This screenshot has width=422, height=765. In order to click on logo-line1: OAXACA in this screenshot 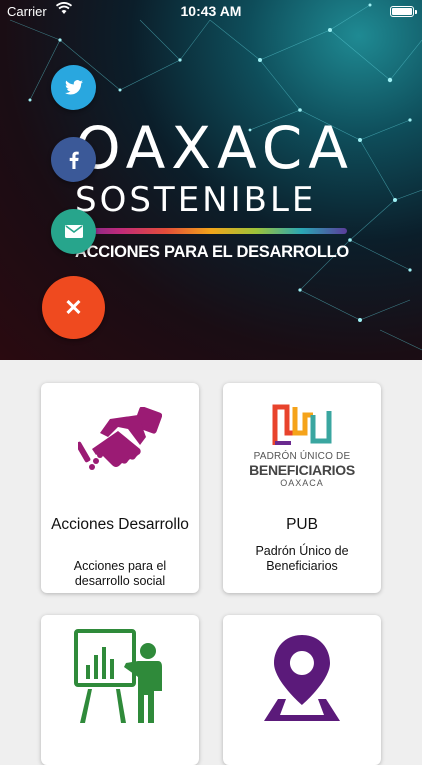, I will do `click(214, 148)`.